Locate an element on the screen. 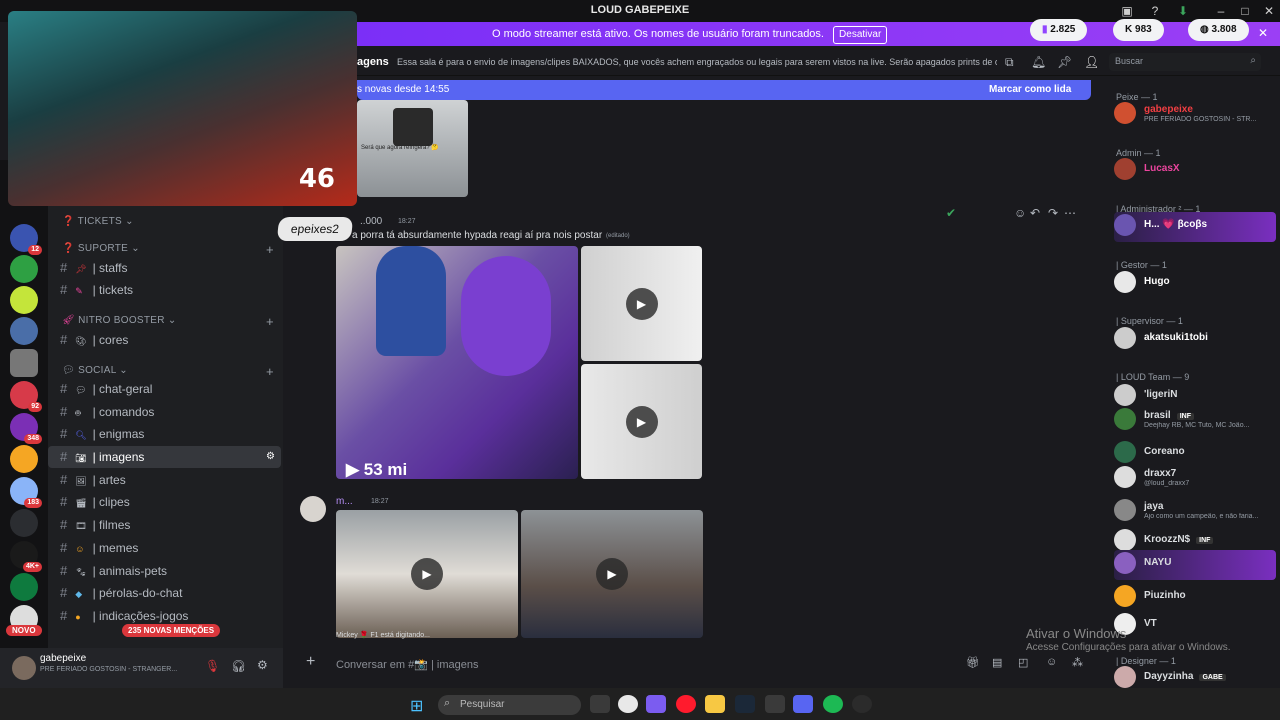 This screenshot has width=1280, height=720. copilot-icon is located at coordinates (656, 704).